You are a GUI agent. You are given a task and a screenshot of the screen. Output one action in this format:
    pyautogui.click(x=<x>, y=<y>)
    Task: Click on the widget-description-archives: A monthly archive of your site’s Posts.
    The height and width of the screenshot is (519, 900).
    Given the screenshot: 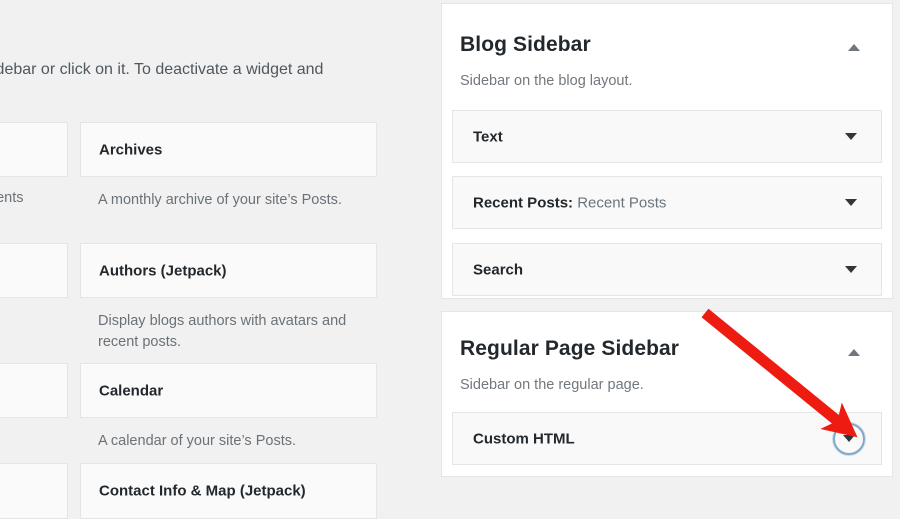 What is the action you would take?
    pyautogui.click(x=220, y=200)
    